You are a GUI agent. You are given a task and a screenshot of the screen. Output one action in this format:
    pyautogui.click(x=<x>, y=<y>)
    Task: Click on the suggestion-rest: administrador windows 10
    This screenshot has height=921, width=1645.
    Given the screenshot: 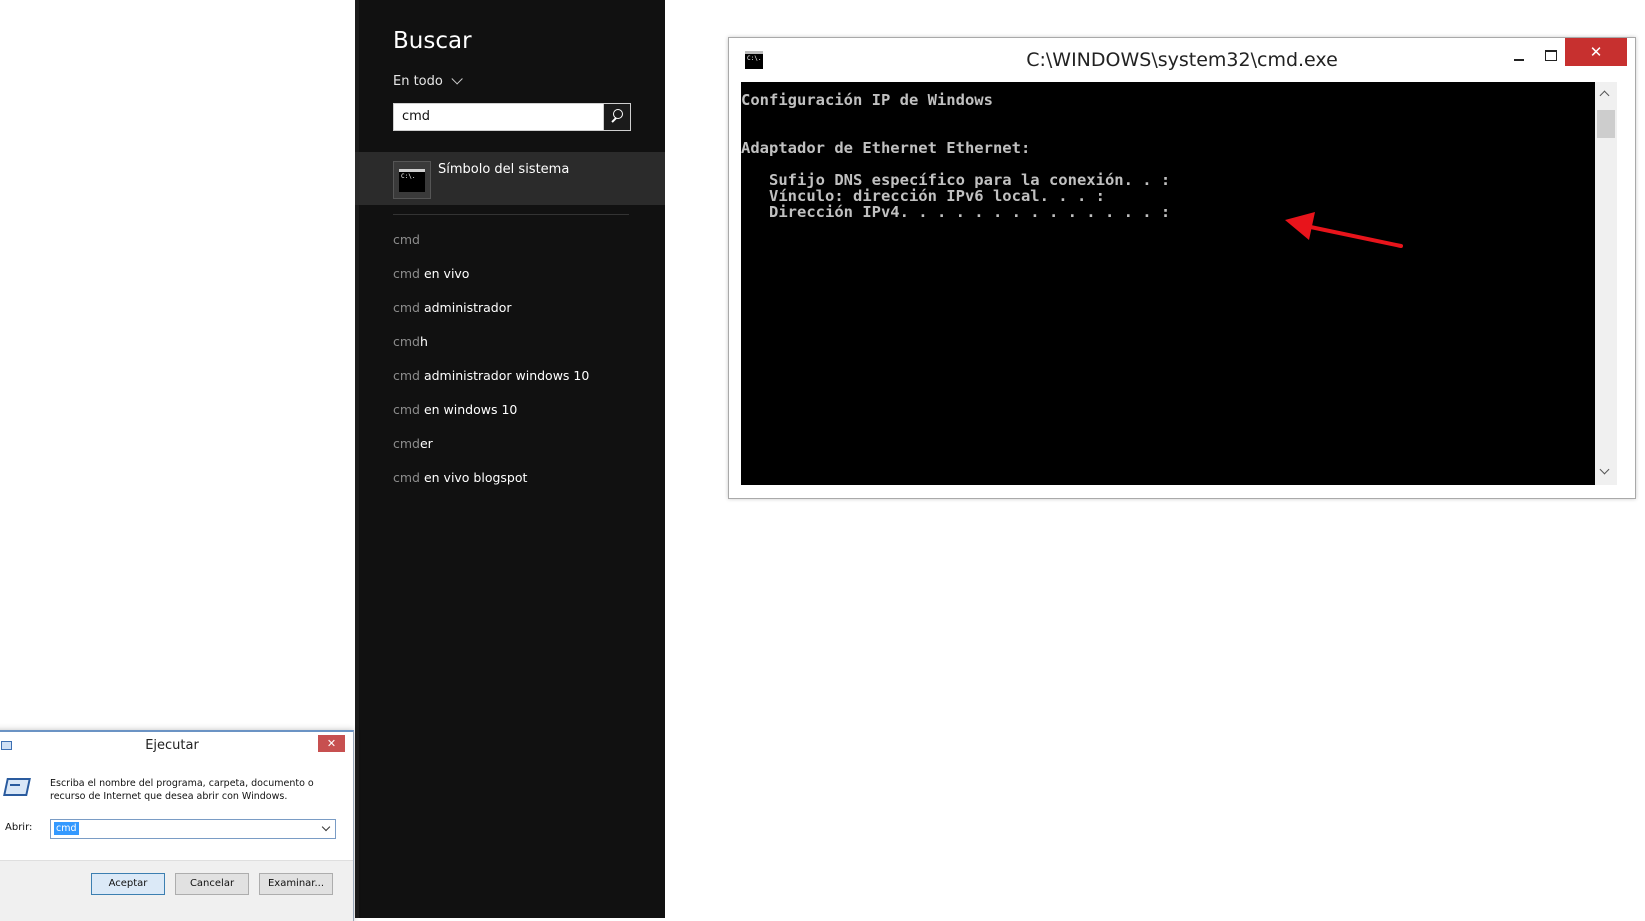 What is the action you would take?
    pyautogui.click(x=504, y=375)
    